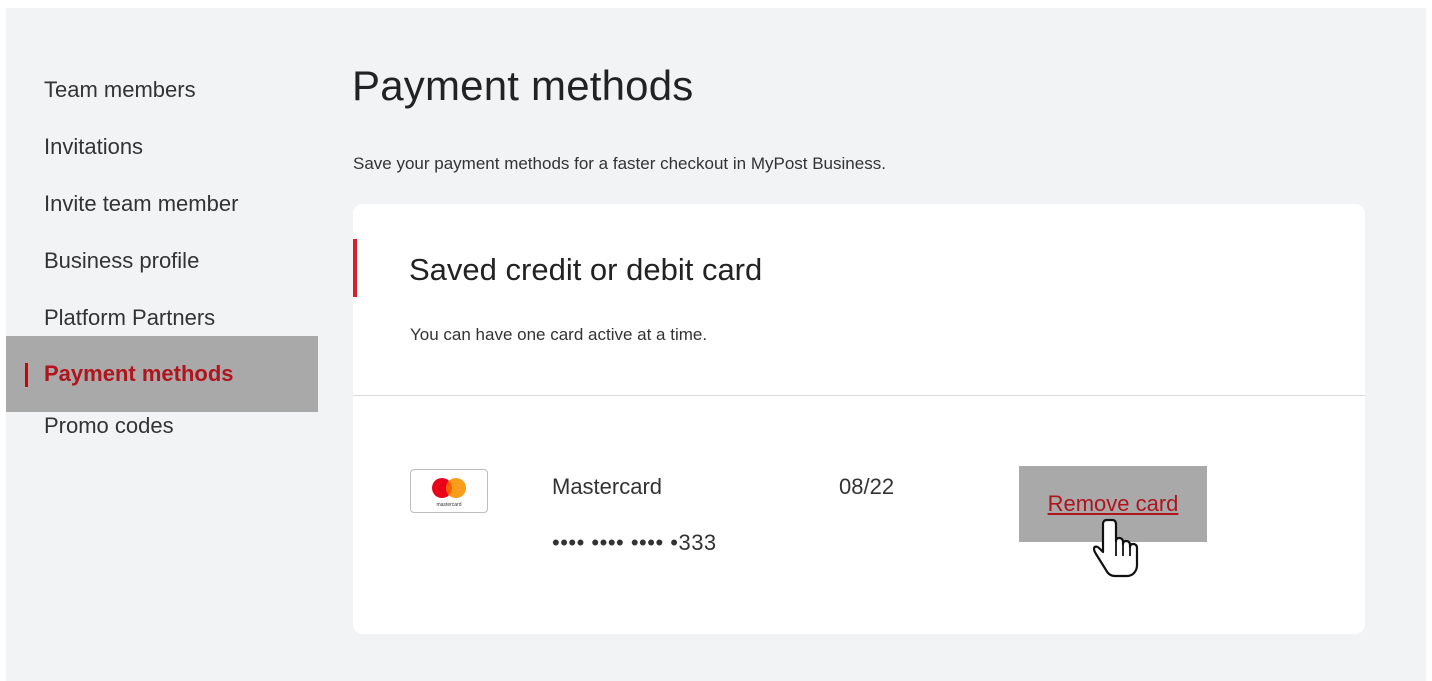 The image size is (1432, 681). I want to click on card-brand: Mastercard, so click(607, 486).